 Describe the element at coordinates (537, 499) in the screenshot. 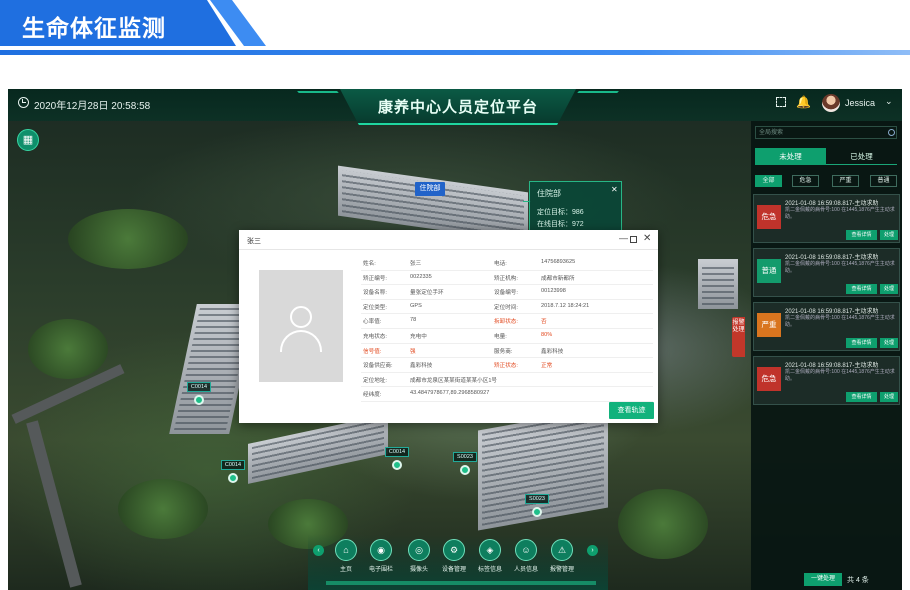

I see `marker-label: S0023` at that location.